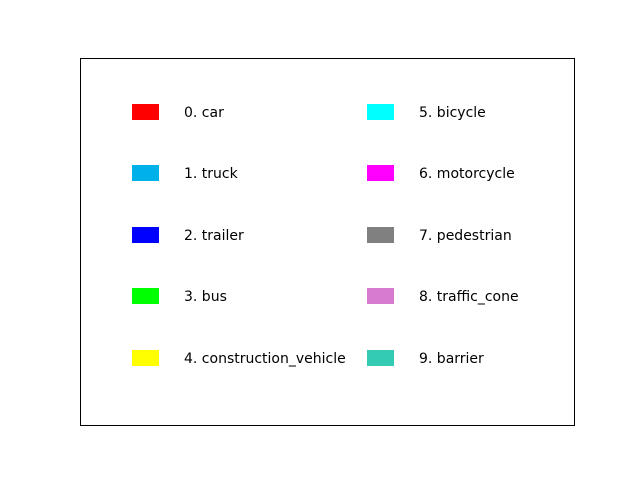 This screenshot has height=480, width=640. I want to click on legend-label: 2. trailer, so click(214, 236).